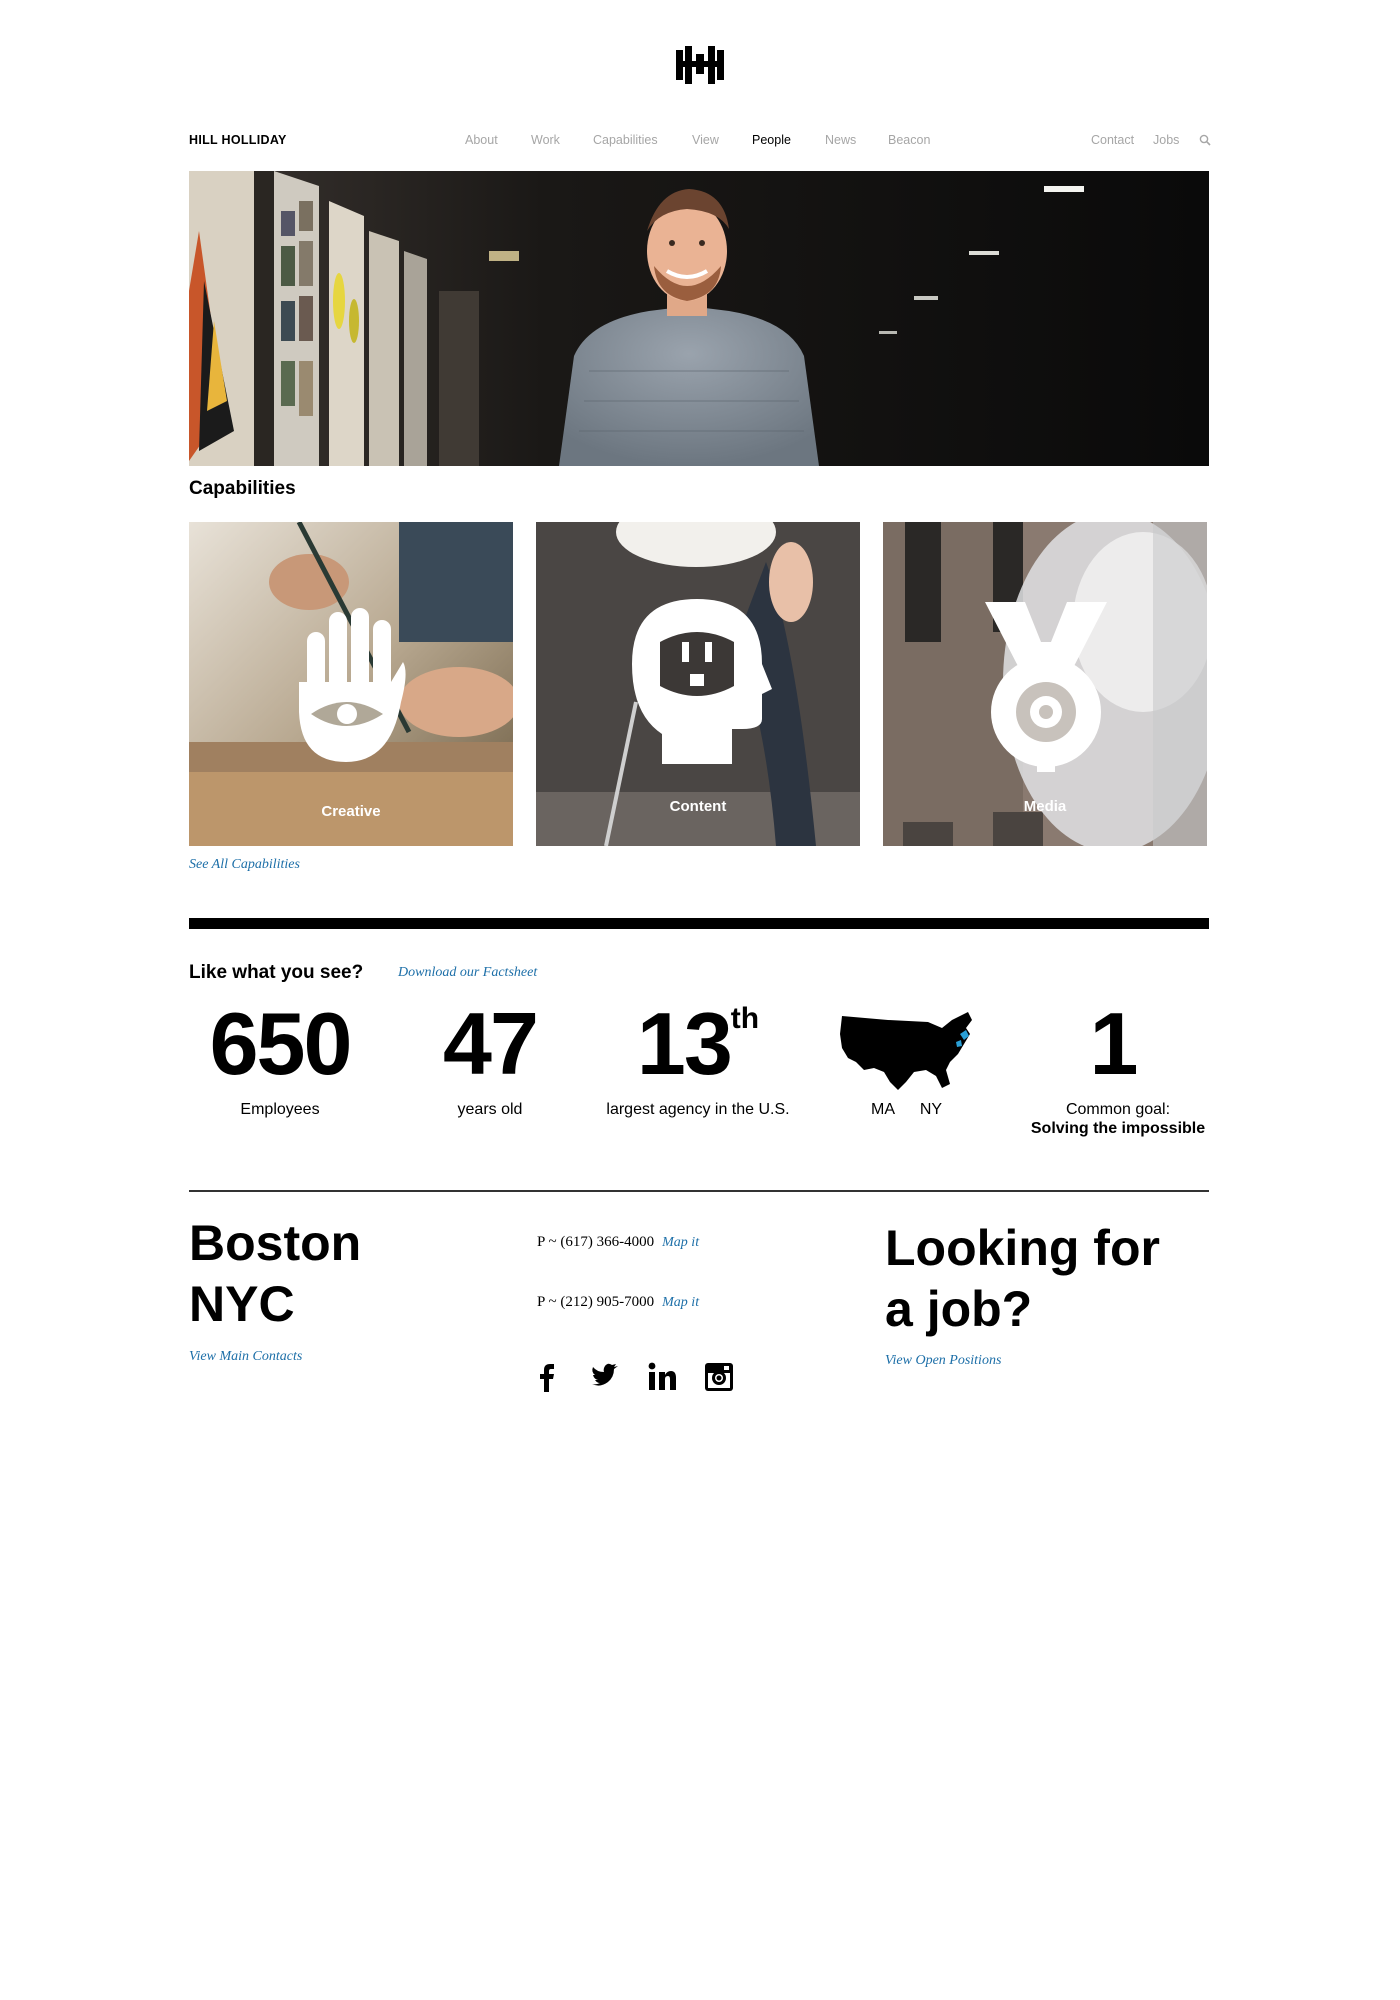 The width and height of the screenshot is (1400, 2000). I want to click on phone-number: P ~ (617) 366-4000, so click(596, 1242).